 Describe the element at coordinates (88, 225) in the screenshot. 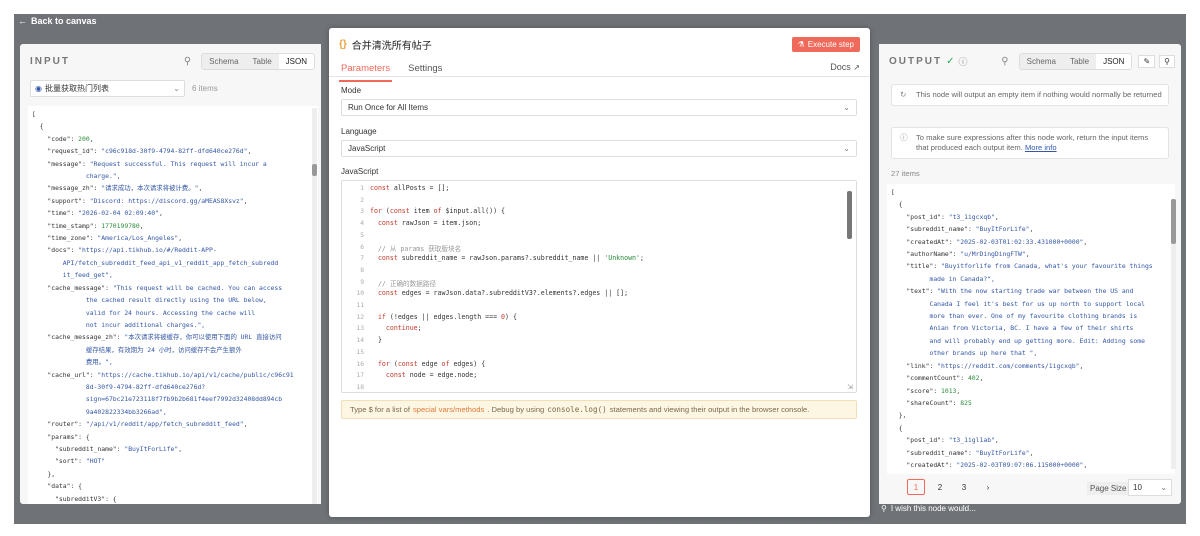

I see `json-line: "time_stamp": 1770199780,` at that location.